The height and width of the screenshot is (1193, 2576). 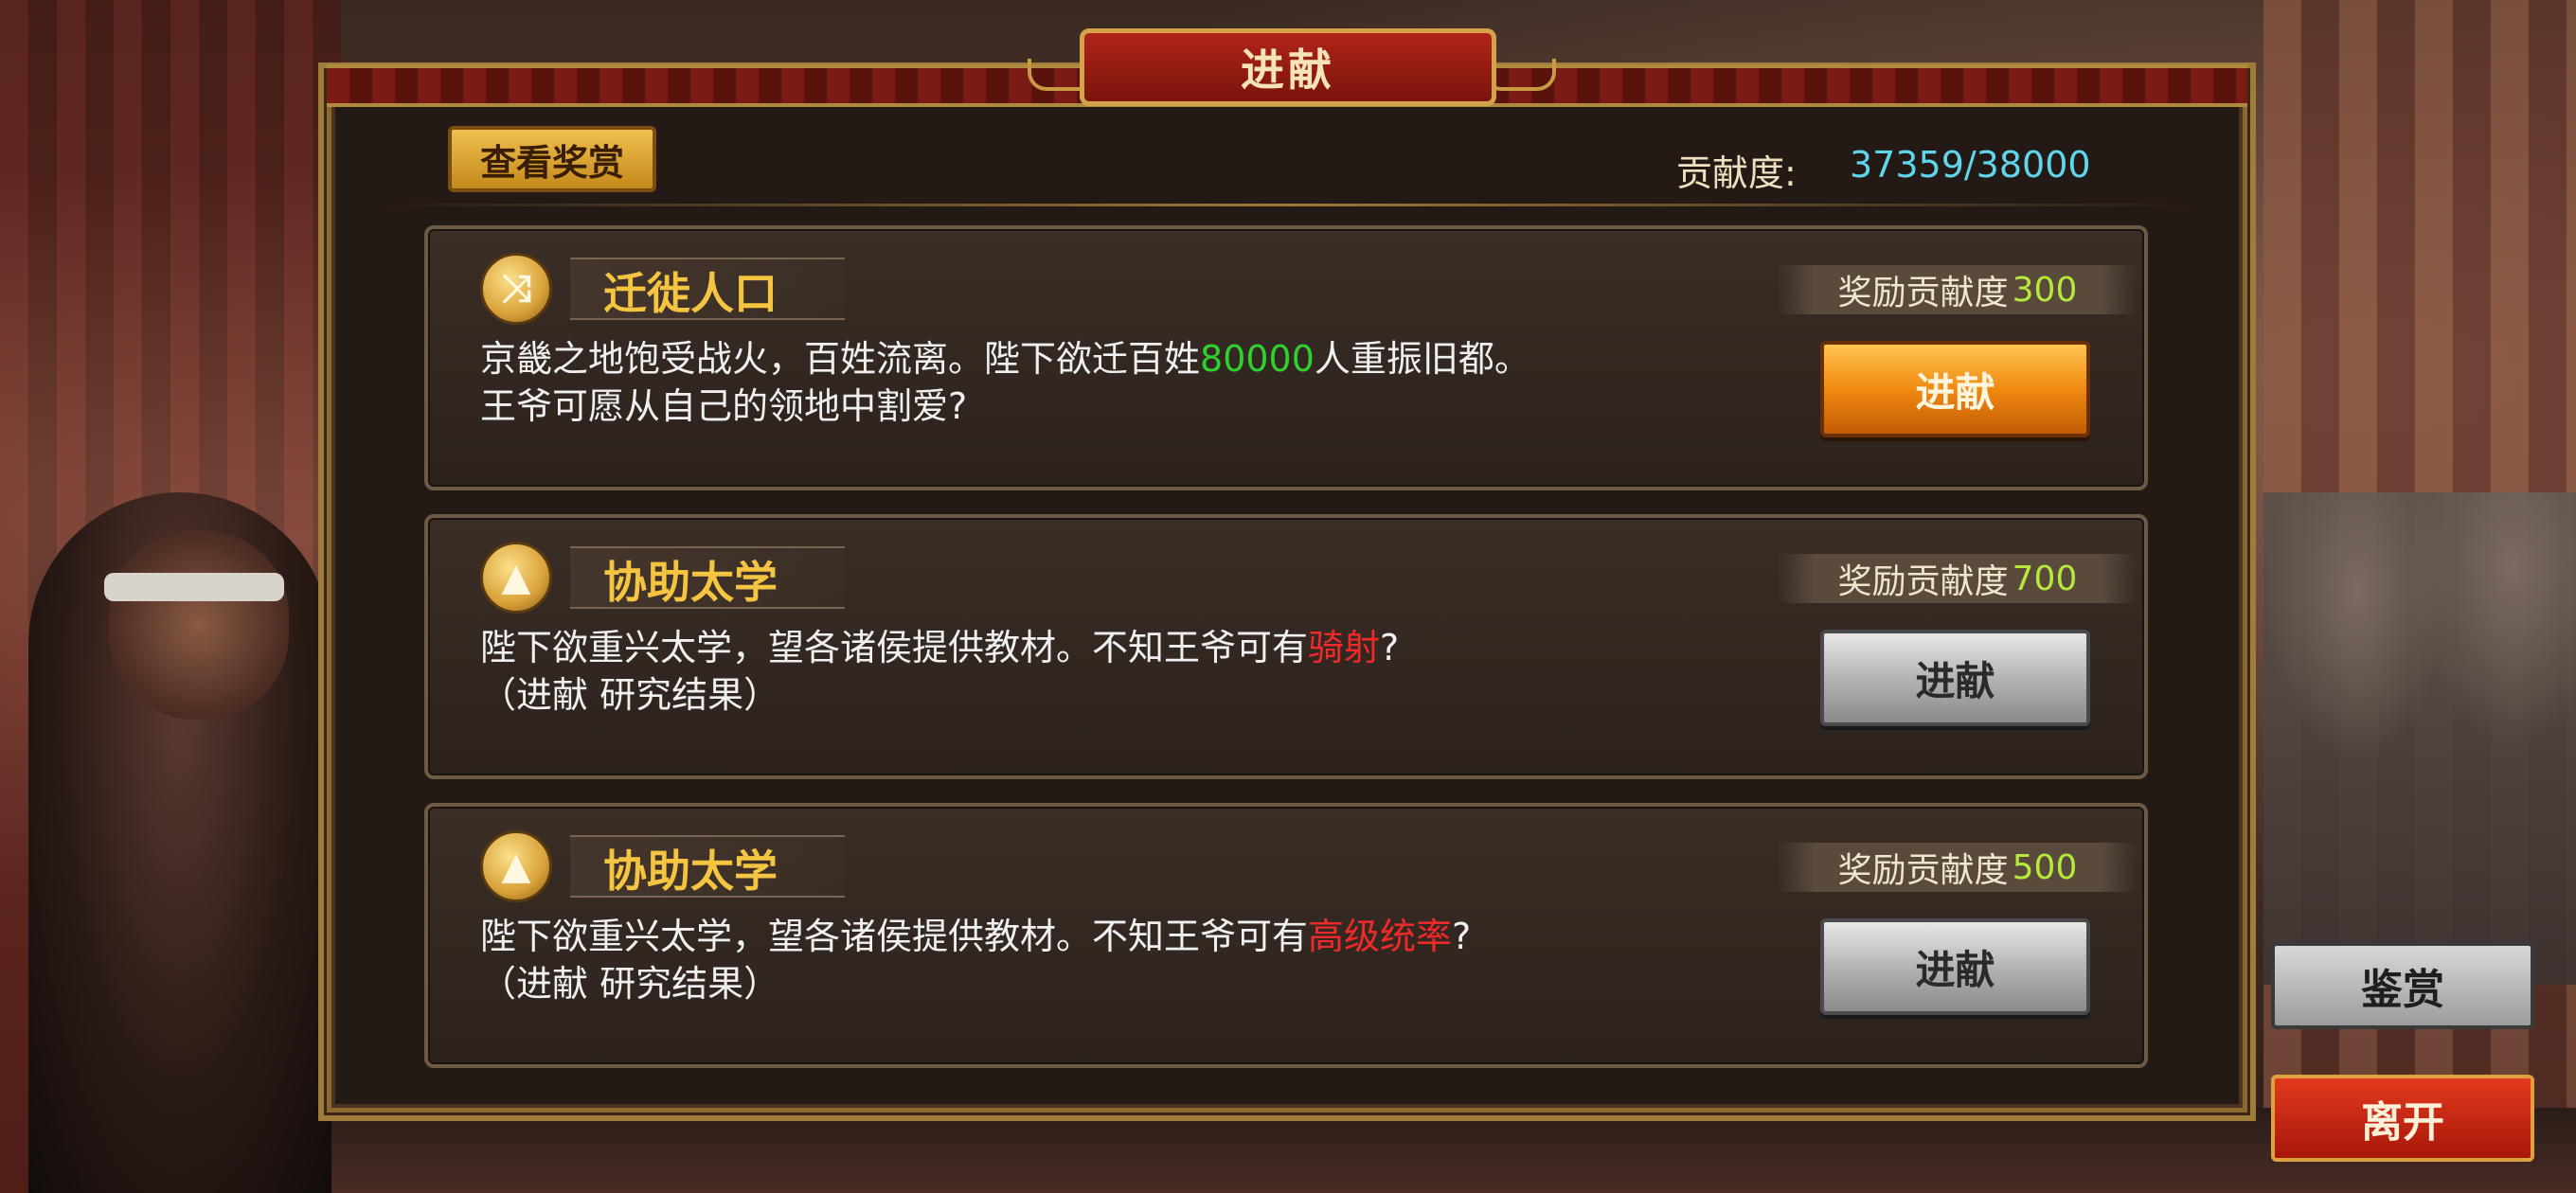 I want to click on shuffle-icon: ⤨, so click(x=516, y=289).